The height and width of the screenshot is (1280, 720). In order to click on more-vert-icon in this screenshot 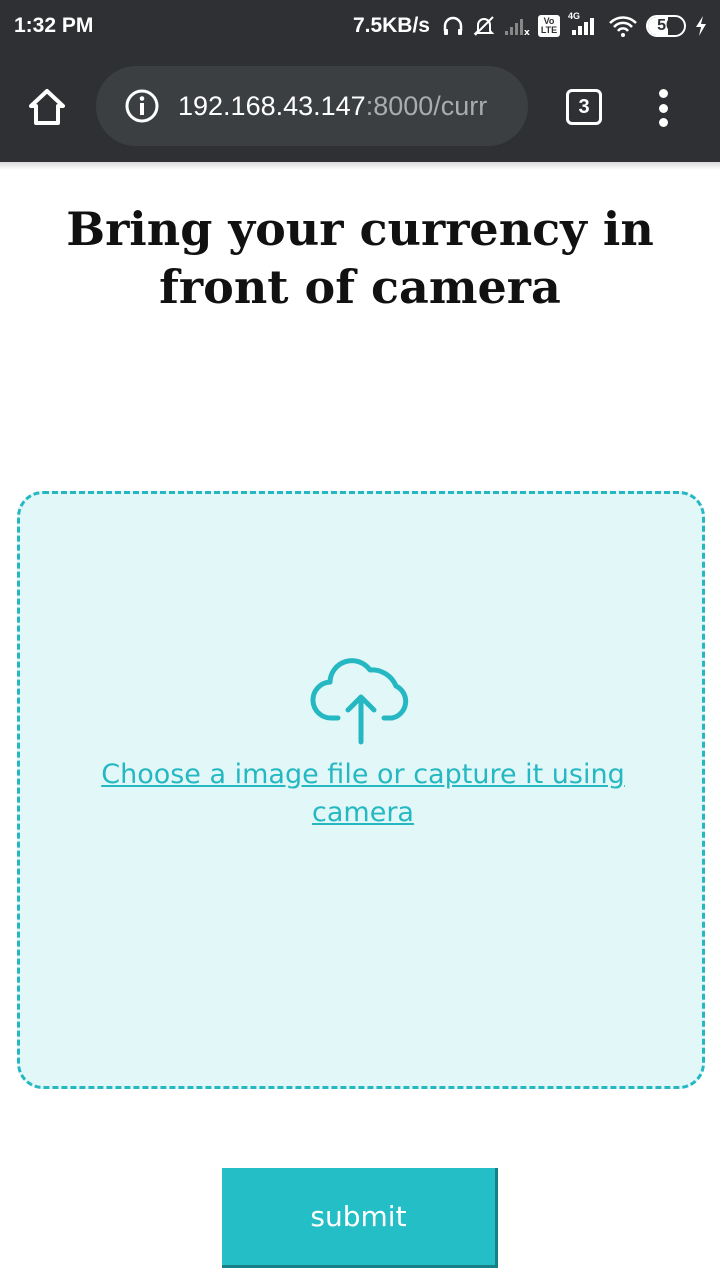, I will do `click(663, 108)`.